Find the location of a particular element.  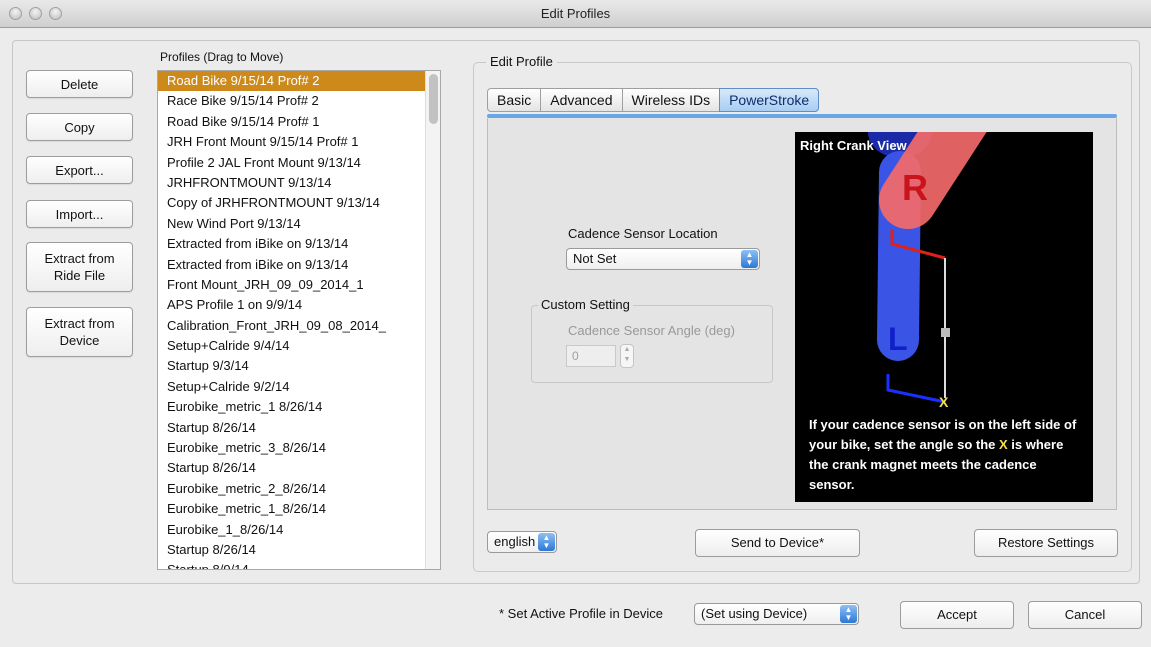

profile-list-item: Road Bike 9/15/14 Prof# 2 is located at coordinates (299, 81).